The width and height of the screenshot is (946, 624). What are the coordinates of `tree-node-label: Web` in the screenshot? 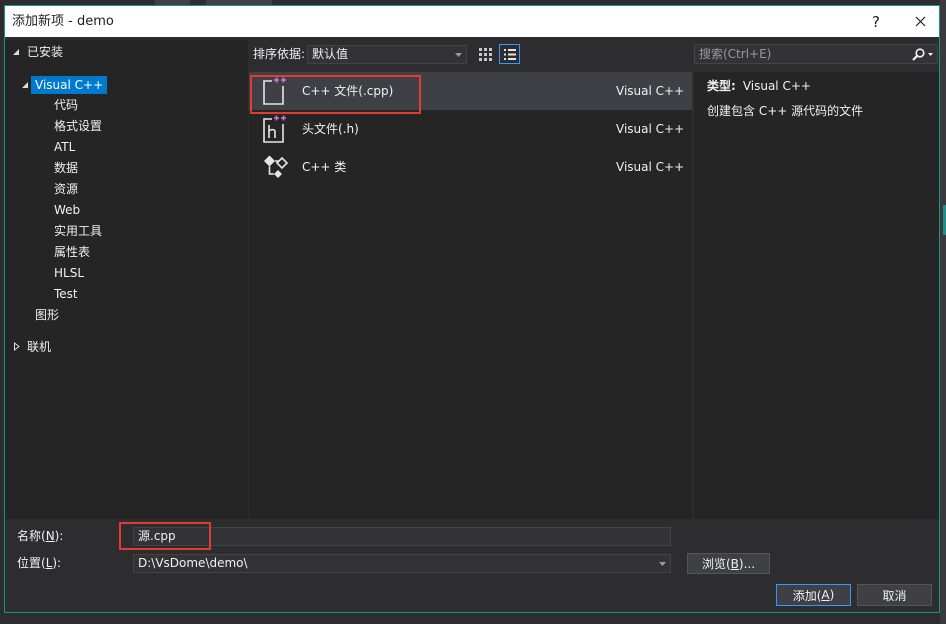 It's located at (67, 210).